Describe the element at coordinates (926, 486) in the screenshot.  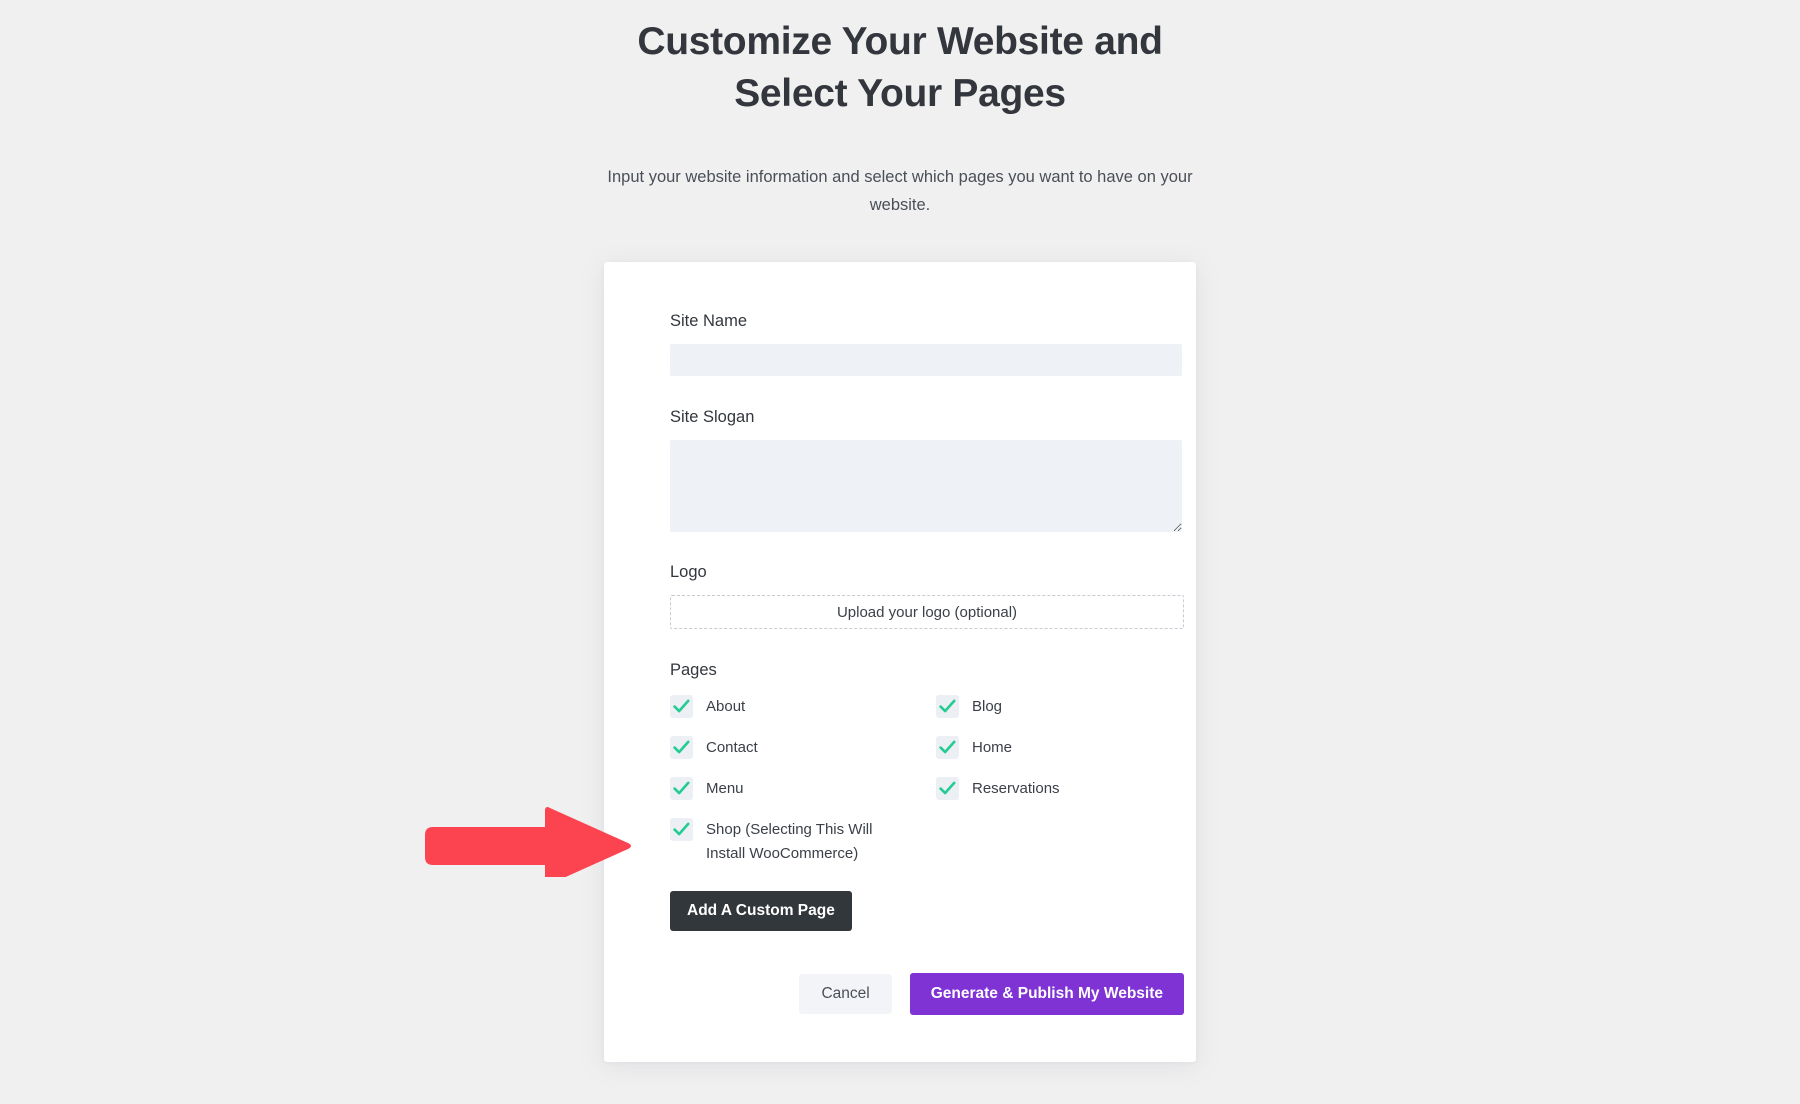
I see `site-slogan-textarea` at that location.